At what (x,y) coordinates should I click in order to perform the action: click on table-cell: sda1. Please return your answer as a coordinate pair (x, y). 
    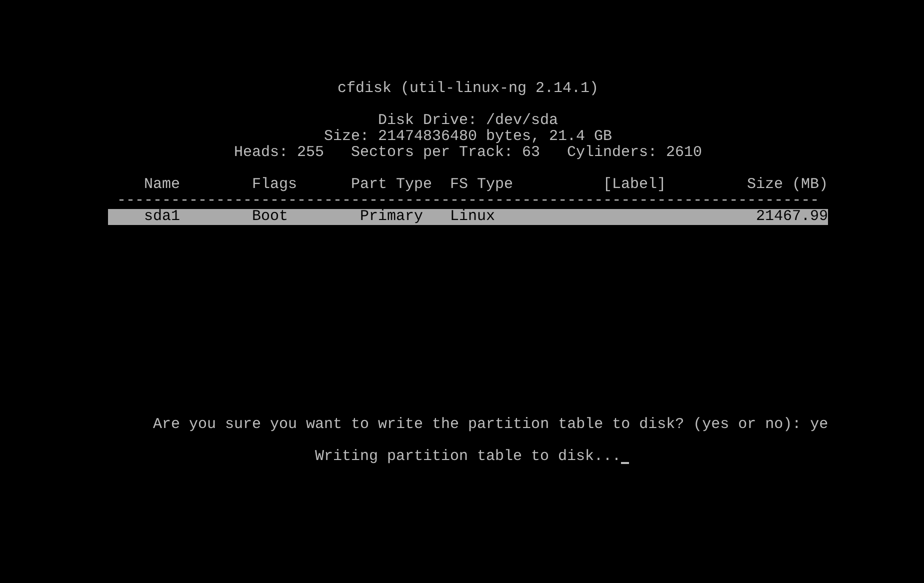
    Looking at the image, I should click on (162, 216).